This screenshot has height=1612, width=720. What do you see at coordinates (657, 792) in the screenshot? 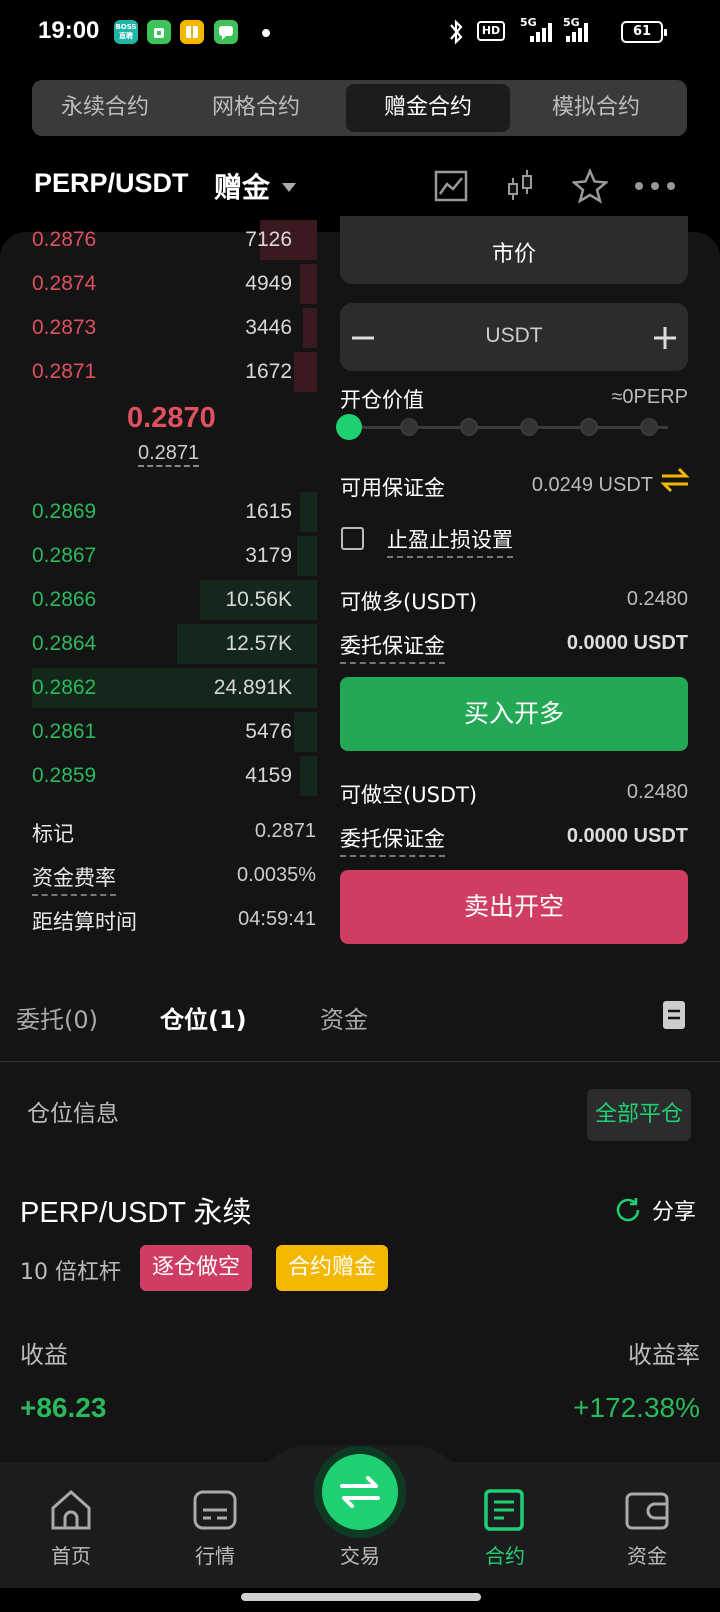
I see `short-max-value: 0.2480` at bounding box center [657, 792].